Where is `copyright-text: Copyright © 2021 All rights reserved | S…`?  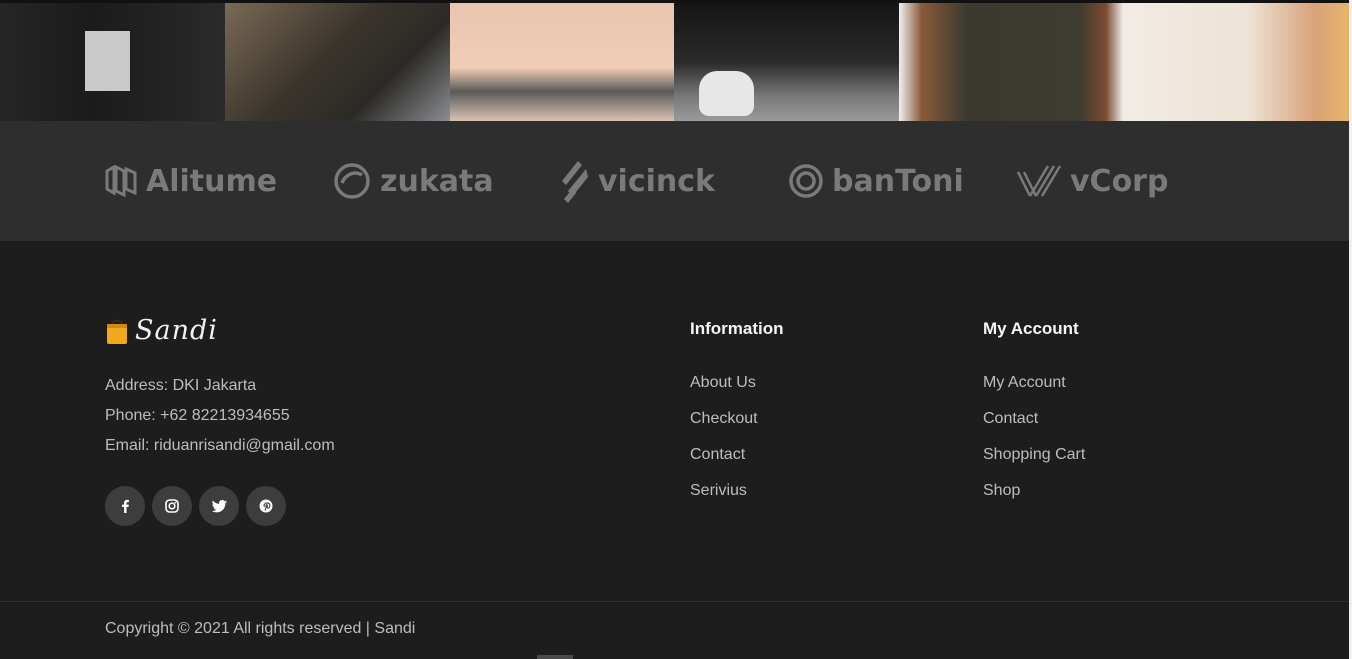
copyright-text: Copyright © 2021 All rights reserved | S… is located at coordinates (260, 628).